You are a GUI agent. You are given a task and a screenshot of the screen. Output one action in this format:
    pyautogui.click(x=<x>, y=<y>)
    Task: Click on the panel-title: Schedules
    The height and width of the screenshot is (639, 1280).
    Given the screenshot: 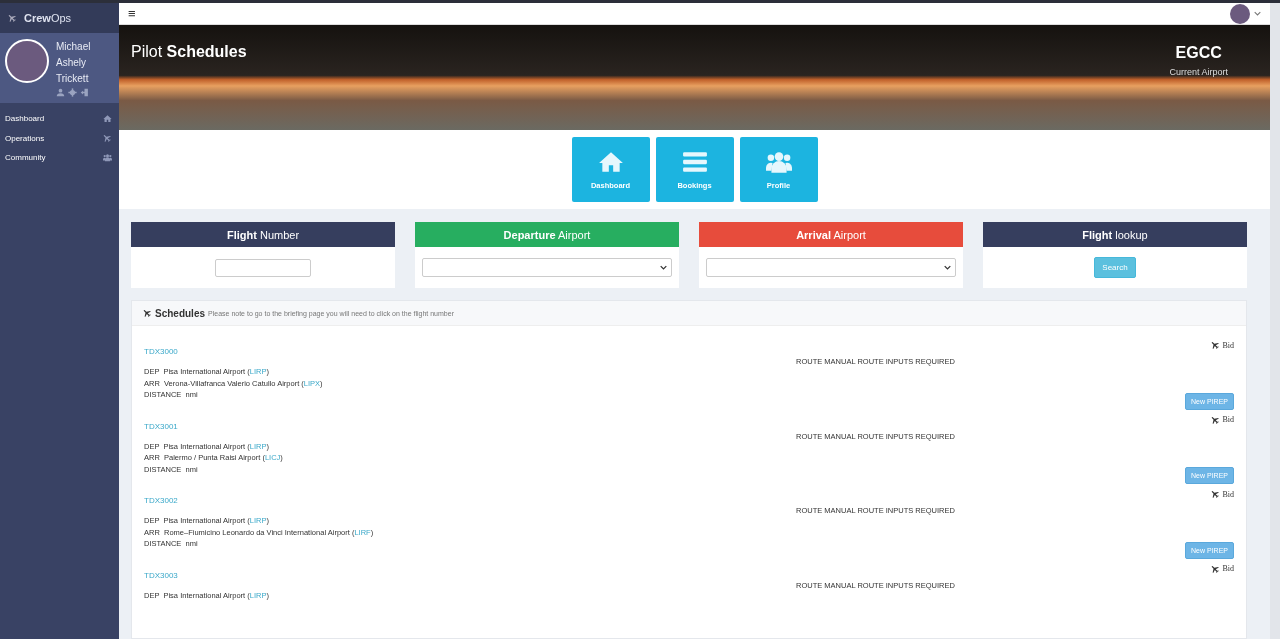 What is the action you would take?
    pyautogui.click(x=180, y=313)
    